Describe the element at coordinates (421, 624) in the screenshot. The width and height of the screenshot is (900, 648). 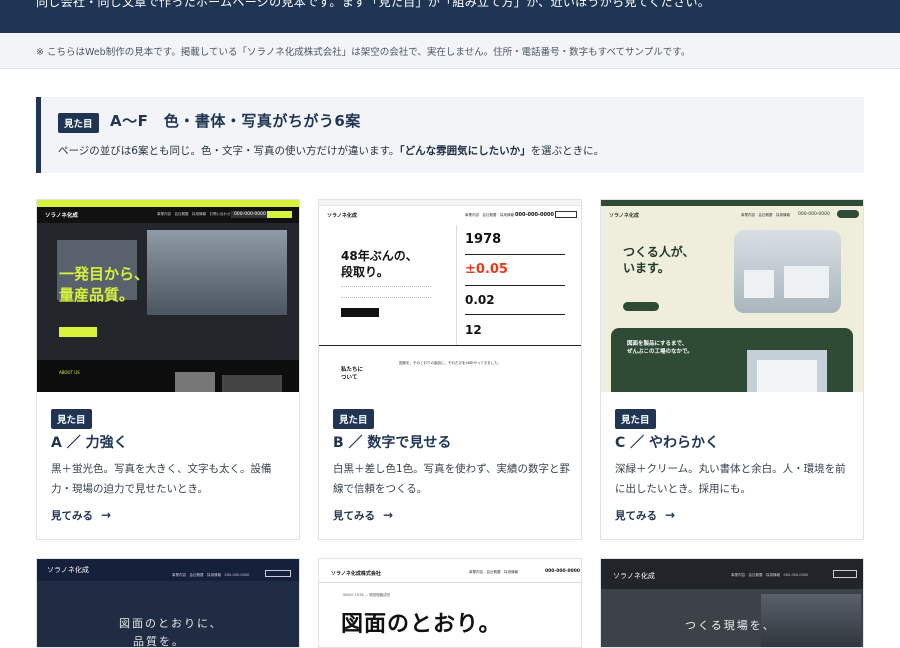
I see `mock-hero-title: 図面のとおり。` at that location.